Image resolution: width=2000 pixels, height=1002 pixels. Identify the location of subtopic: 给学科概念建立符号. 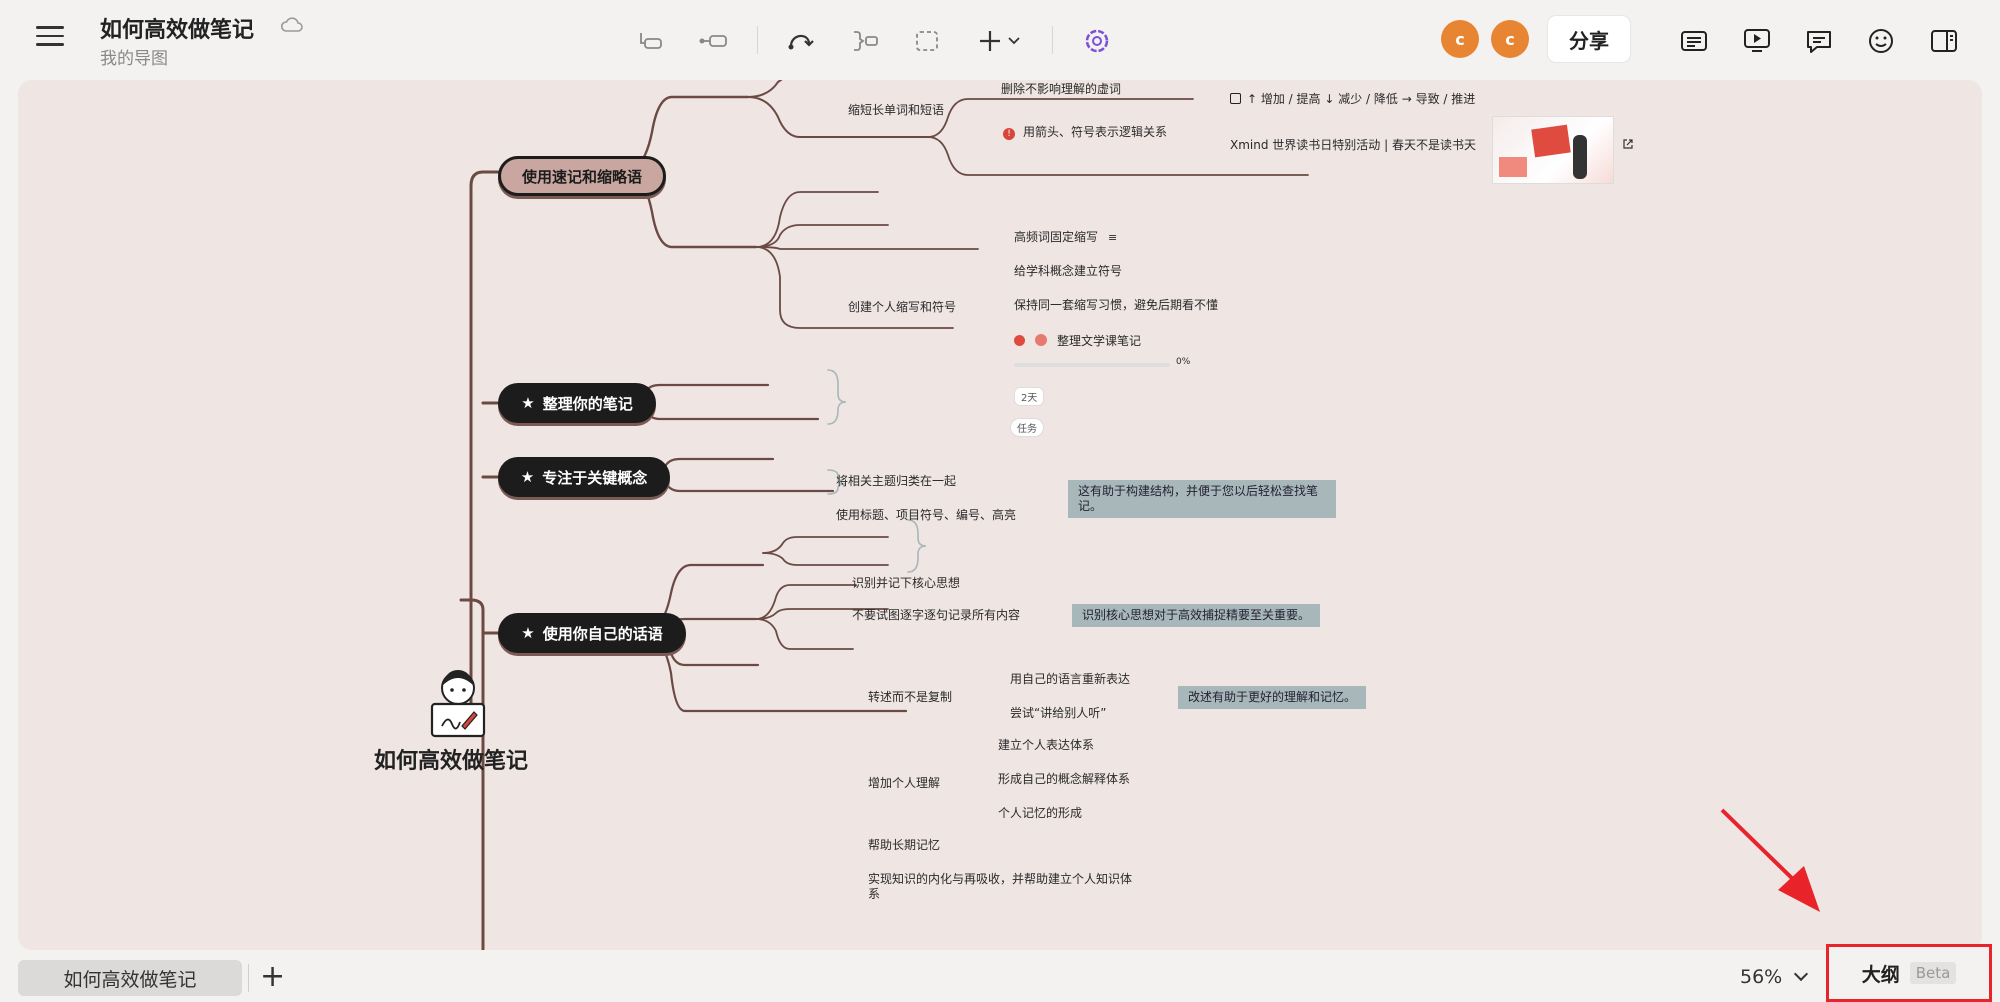
(1068, 270).